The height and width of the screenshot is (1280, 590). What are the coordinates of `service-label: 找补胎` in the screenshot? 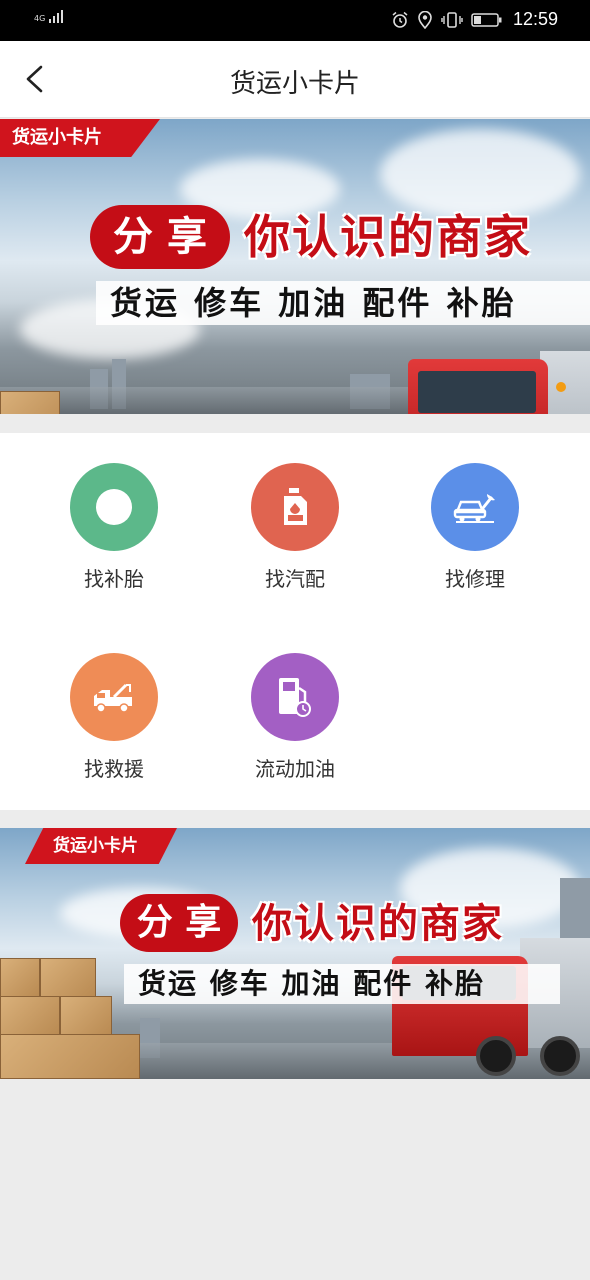 It's located at (114, 579).